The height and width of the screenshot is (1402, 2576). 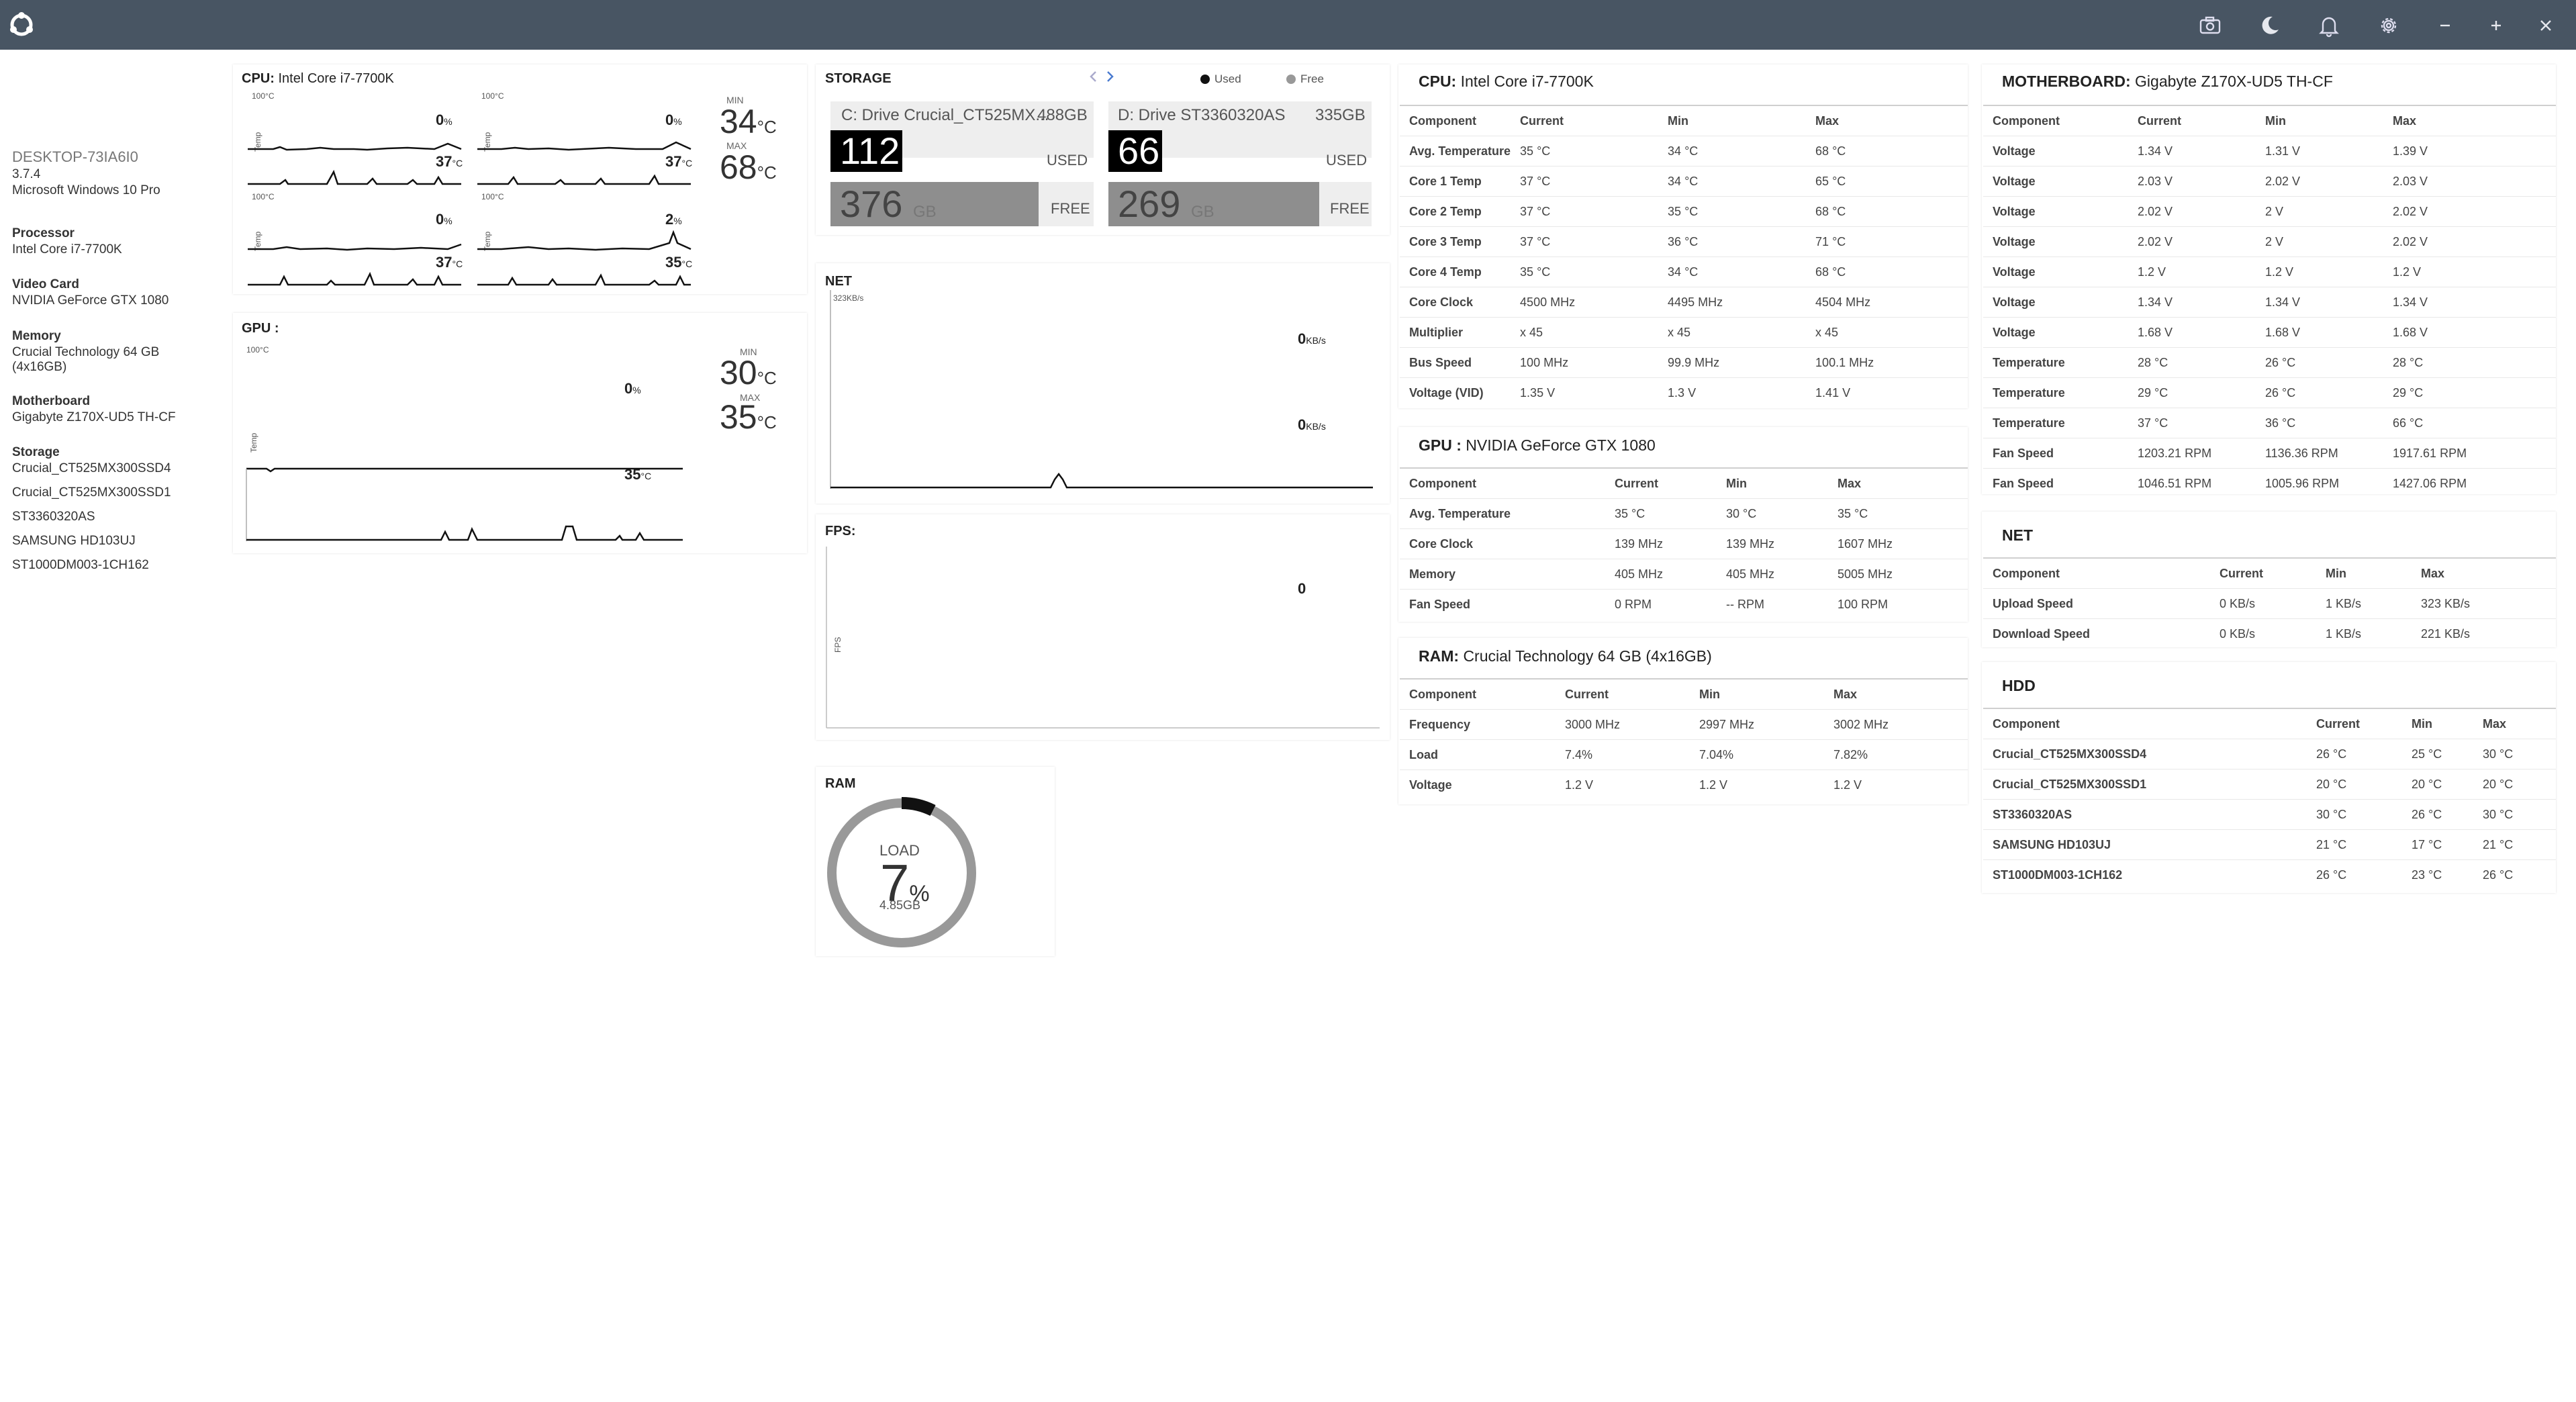 What do you see at coordinates (2437, 754) in the screenshot?
I see `value-cell: 25 °C` at bounding box center [2437, 754].